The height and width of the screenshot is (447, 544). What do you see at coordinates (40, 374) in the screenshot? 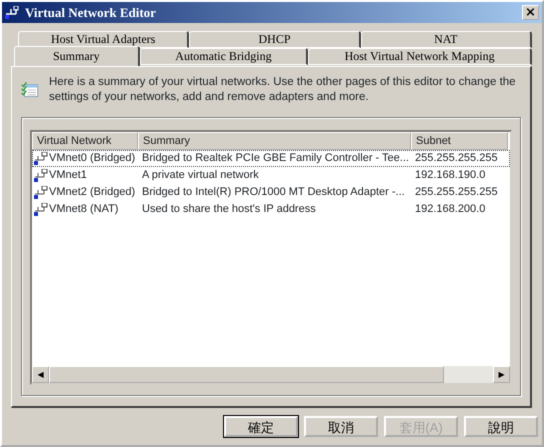
I see `scroll-left-button: ◀` at bounding box center [40, 374].